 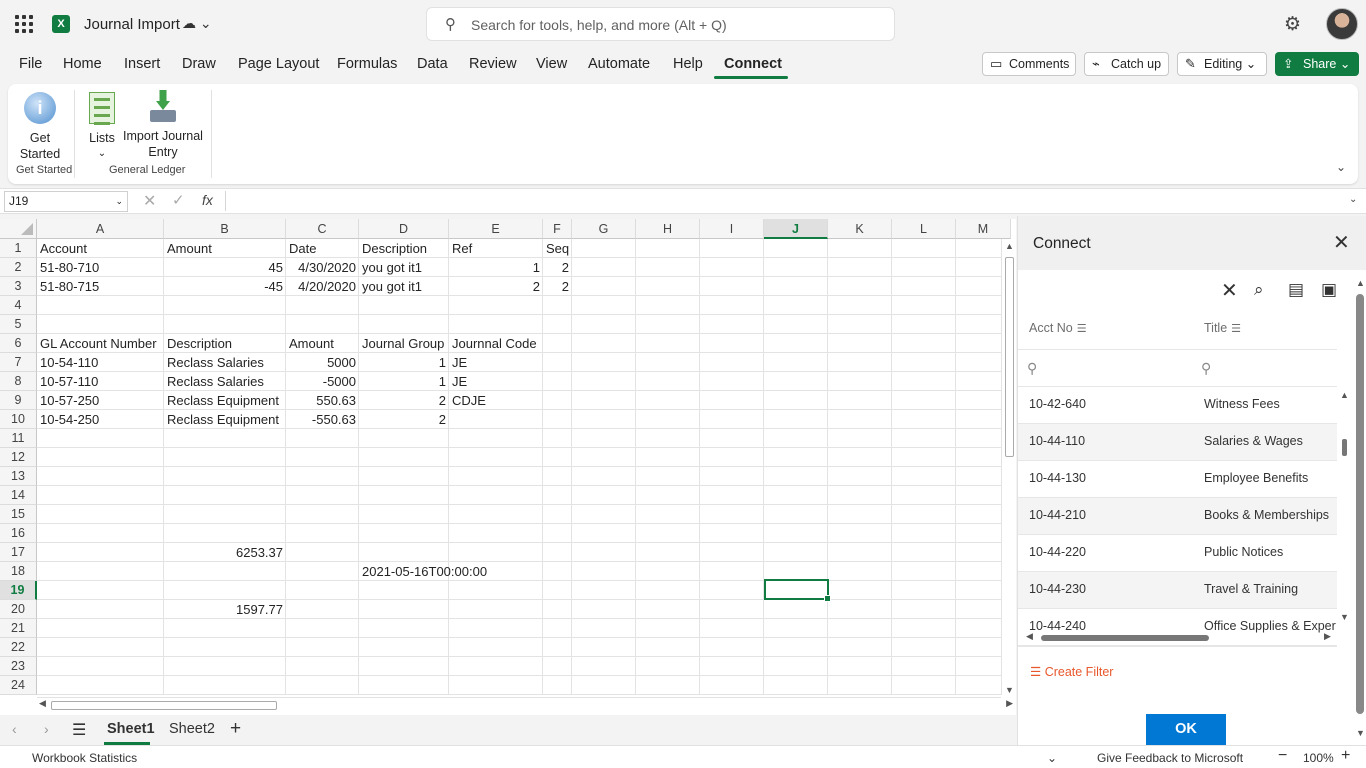 What do you see at coordinates (525, 704) in the screenshot?
I see `sheet-horizontal-scrollbar: ◀ ▶` at bounding box center [525, 704].